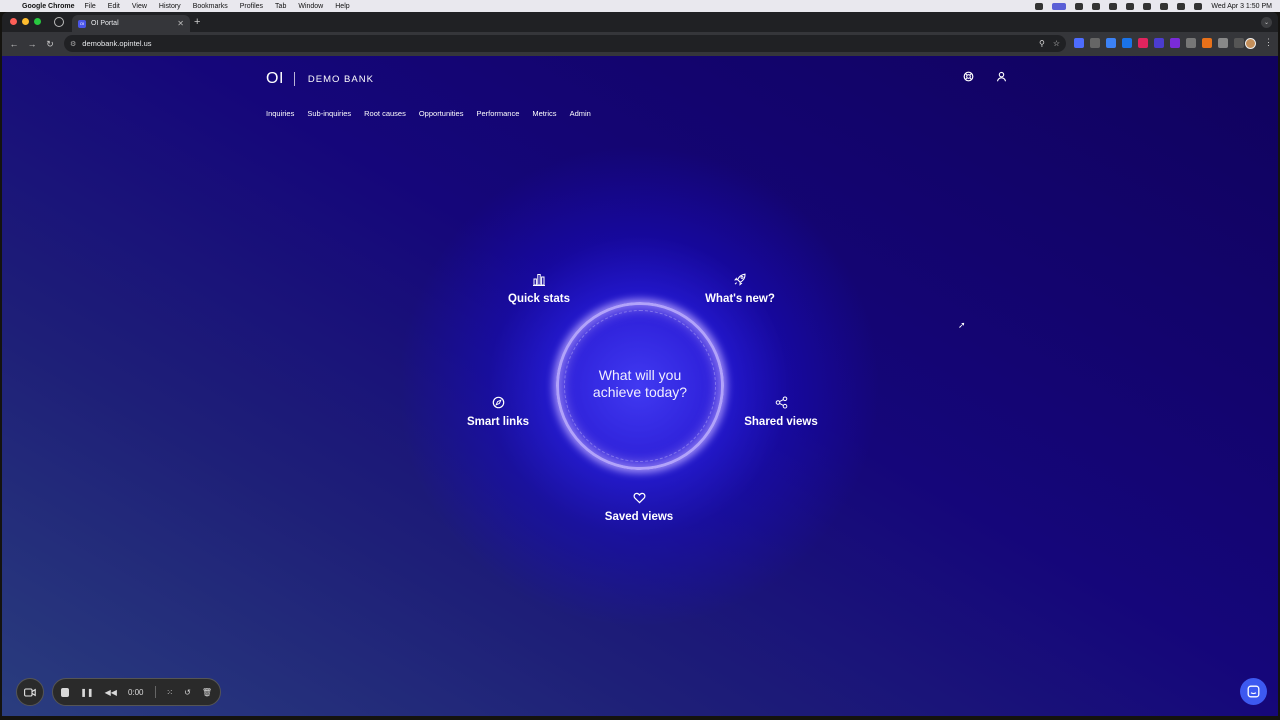 The image size is (1280, 720). What do you see at coordinates (498, 422) in the screenshot?
I see `smart-links-label: Smart links` at bounding box center [498, 422].